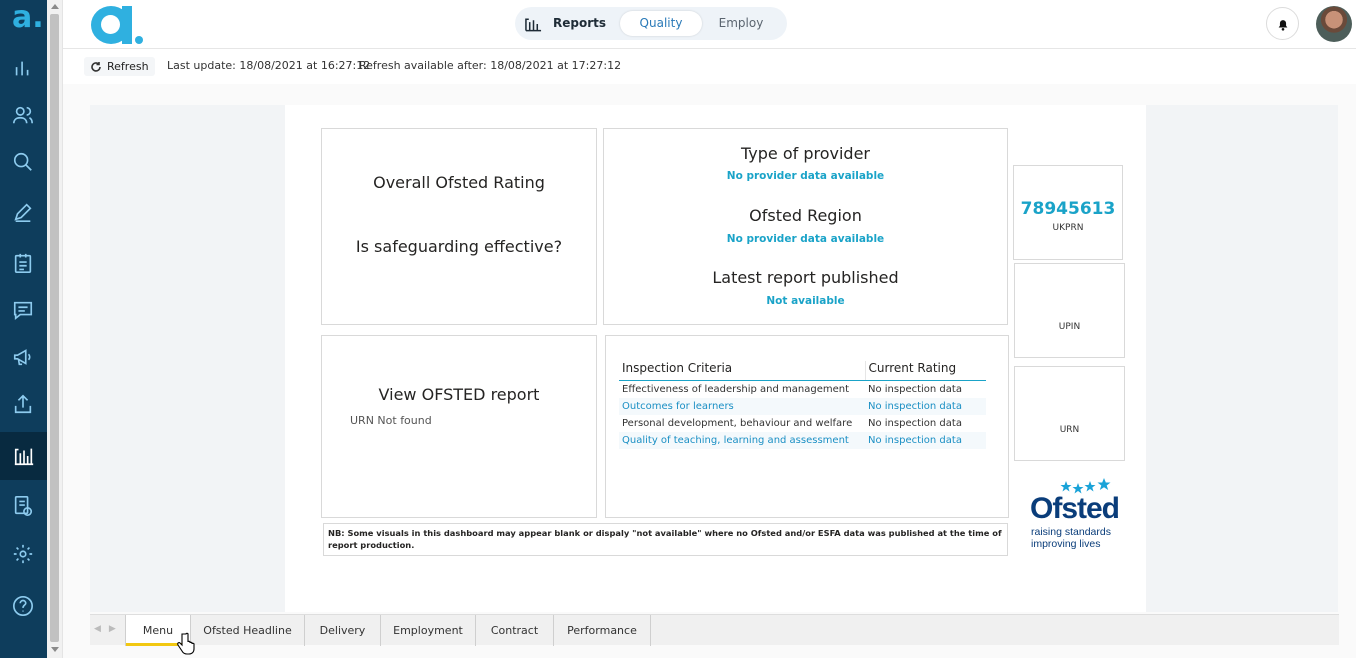 This screenshot has height=658, width=1356. What do you see at coordinates (23, 310) in the screenshot?
I see `messages-icon` at bounding box center [23, 310].